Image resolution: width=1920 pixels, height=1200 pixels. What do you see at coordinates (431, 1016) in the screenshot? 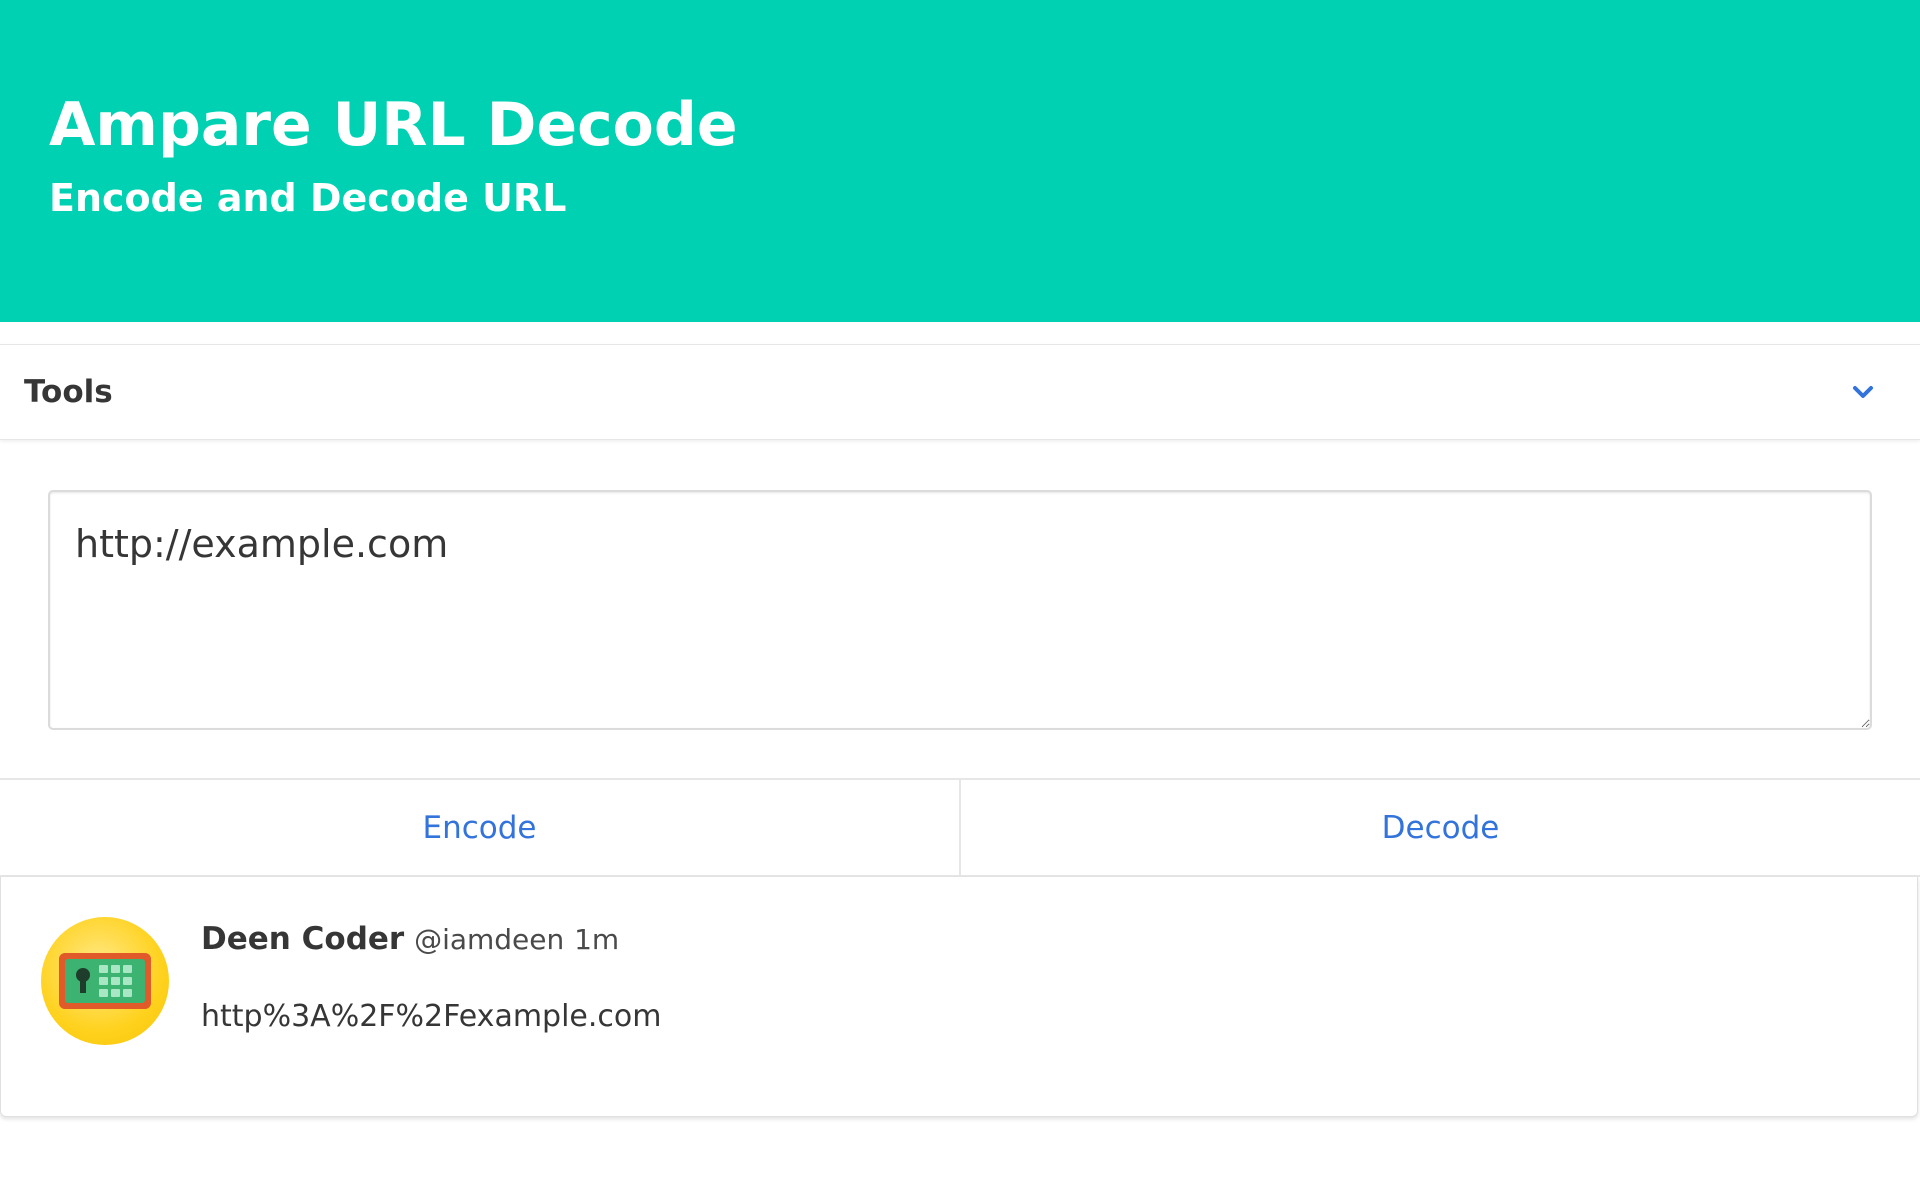
I see `result-text: http%3A%2F%2Fexample.com` at bounding box center [431, 1016].